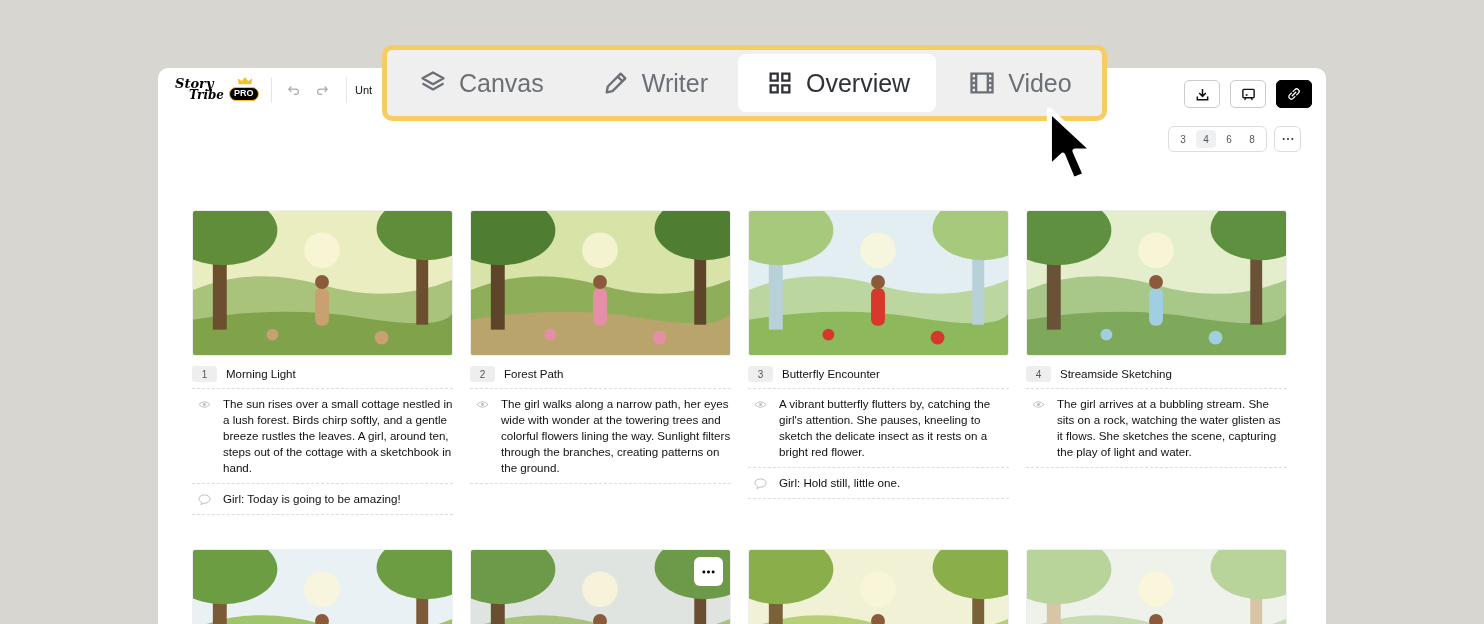 This screenshot has height=624, width=1484. Describe the element at coordinates (1038, 374) in the screenshot. I see `scene-number: 4` at that location.